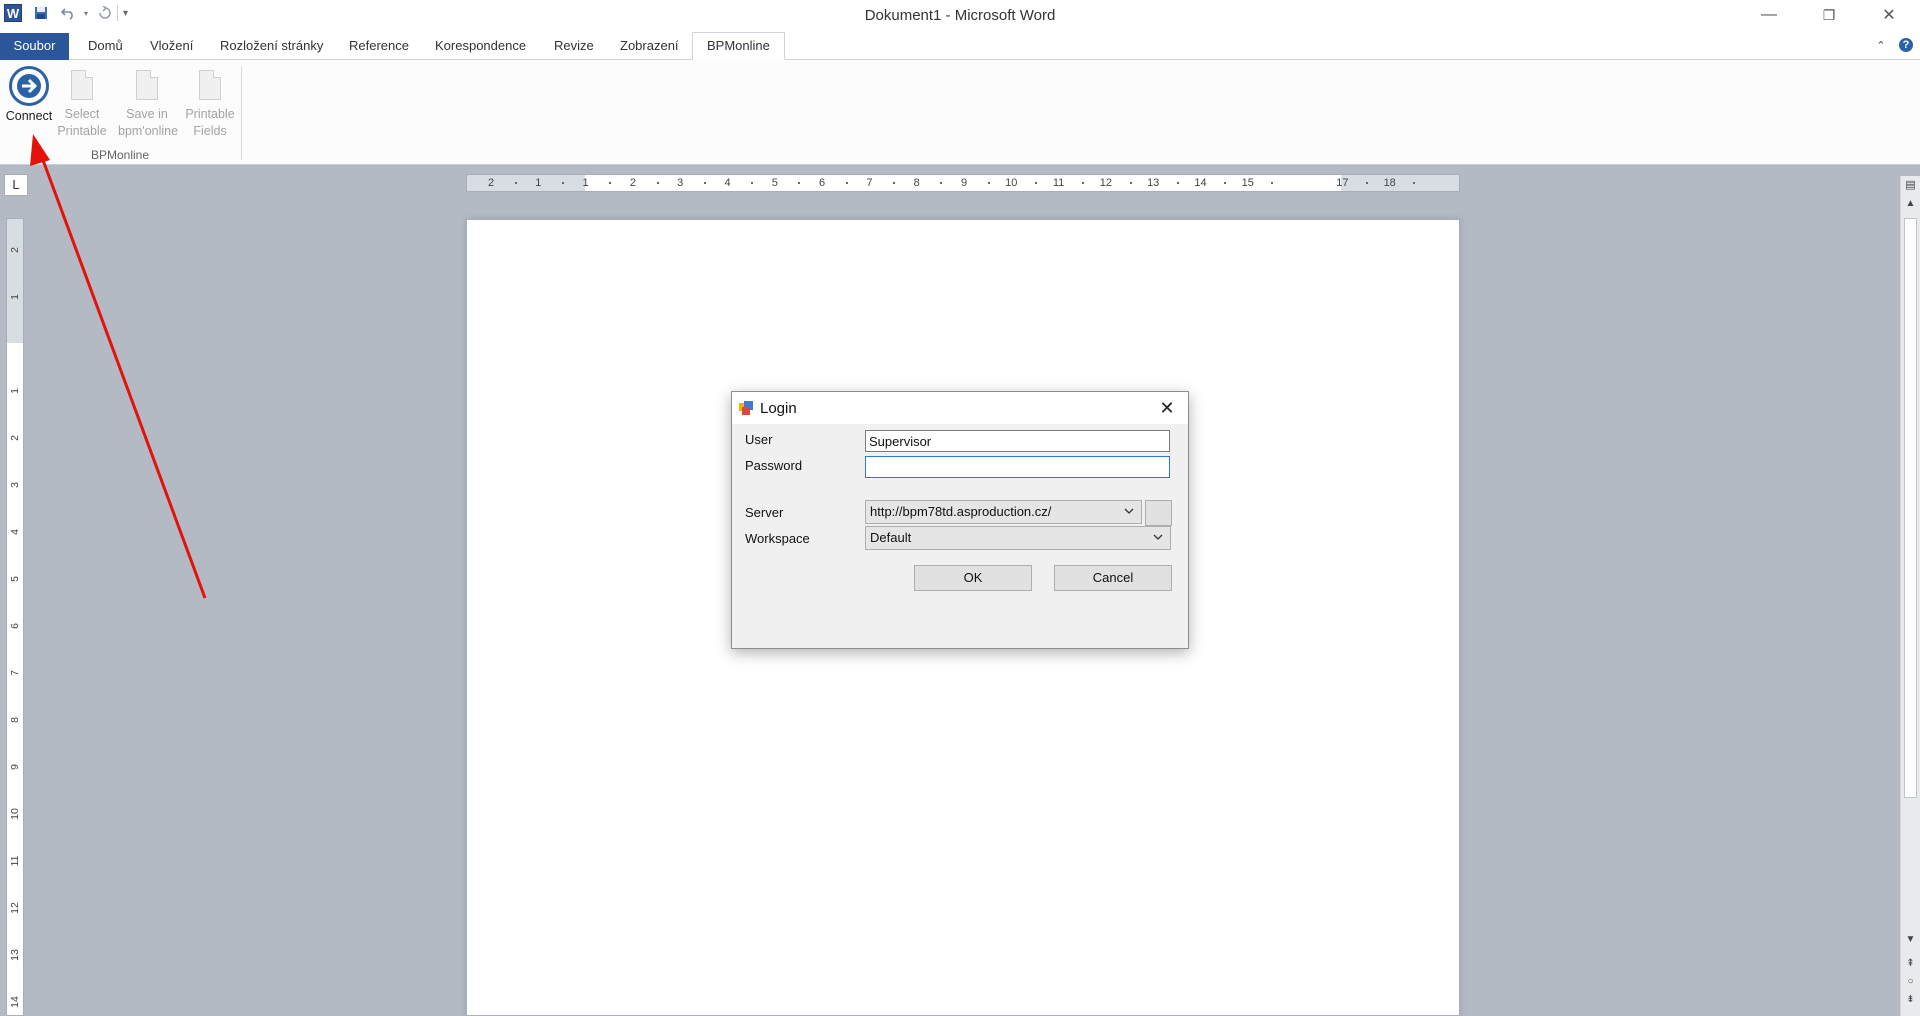 The image size is (1920, 1016). I want to click on scrollbar-thumb, so click(1910, 508).